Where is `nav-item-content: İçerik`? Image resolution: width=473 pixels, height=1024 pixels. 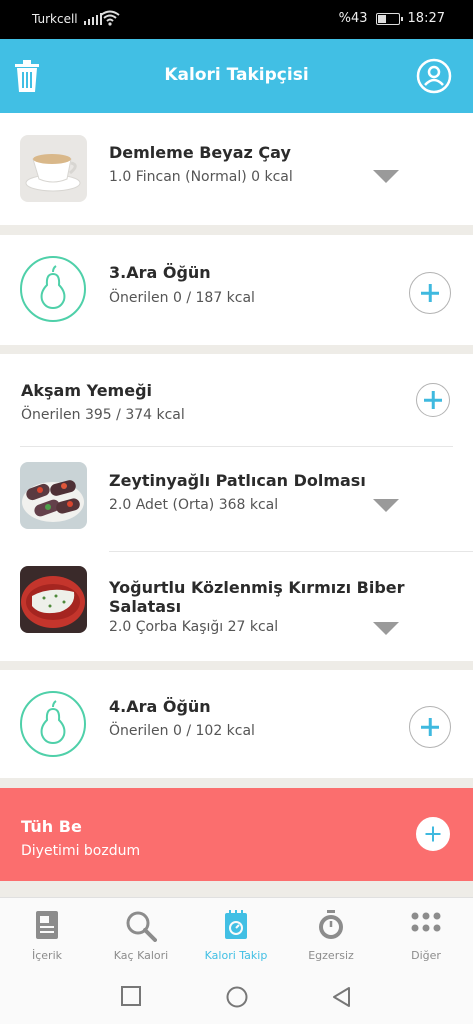 nav-item-content: İçerik is located at coordinates (47, 934).